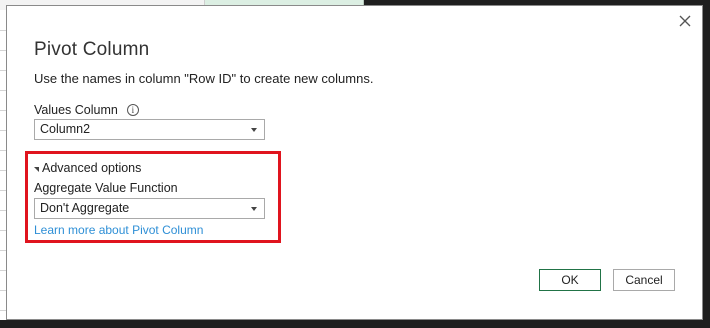 This screenshot has height=328, width=710. I want to click on aggregate-function-label: Aggregate Value Function, so click(106, 188).